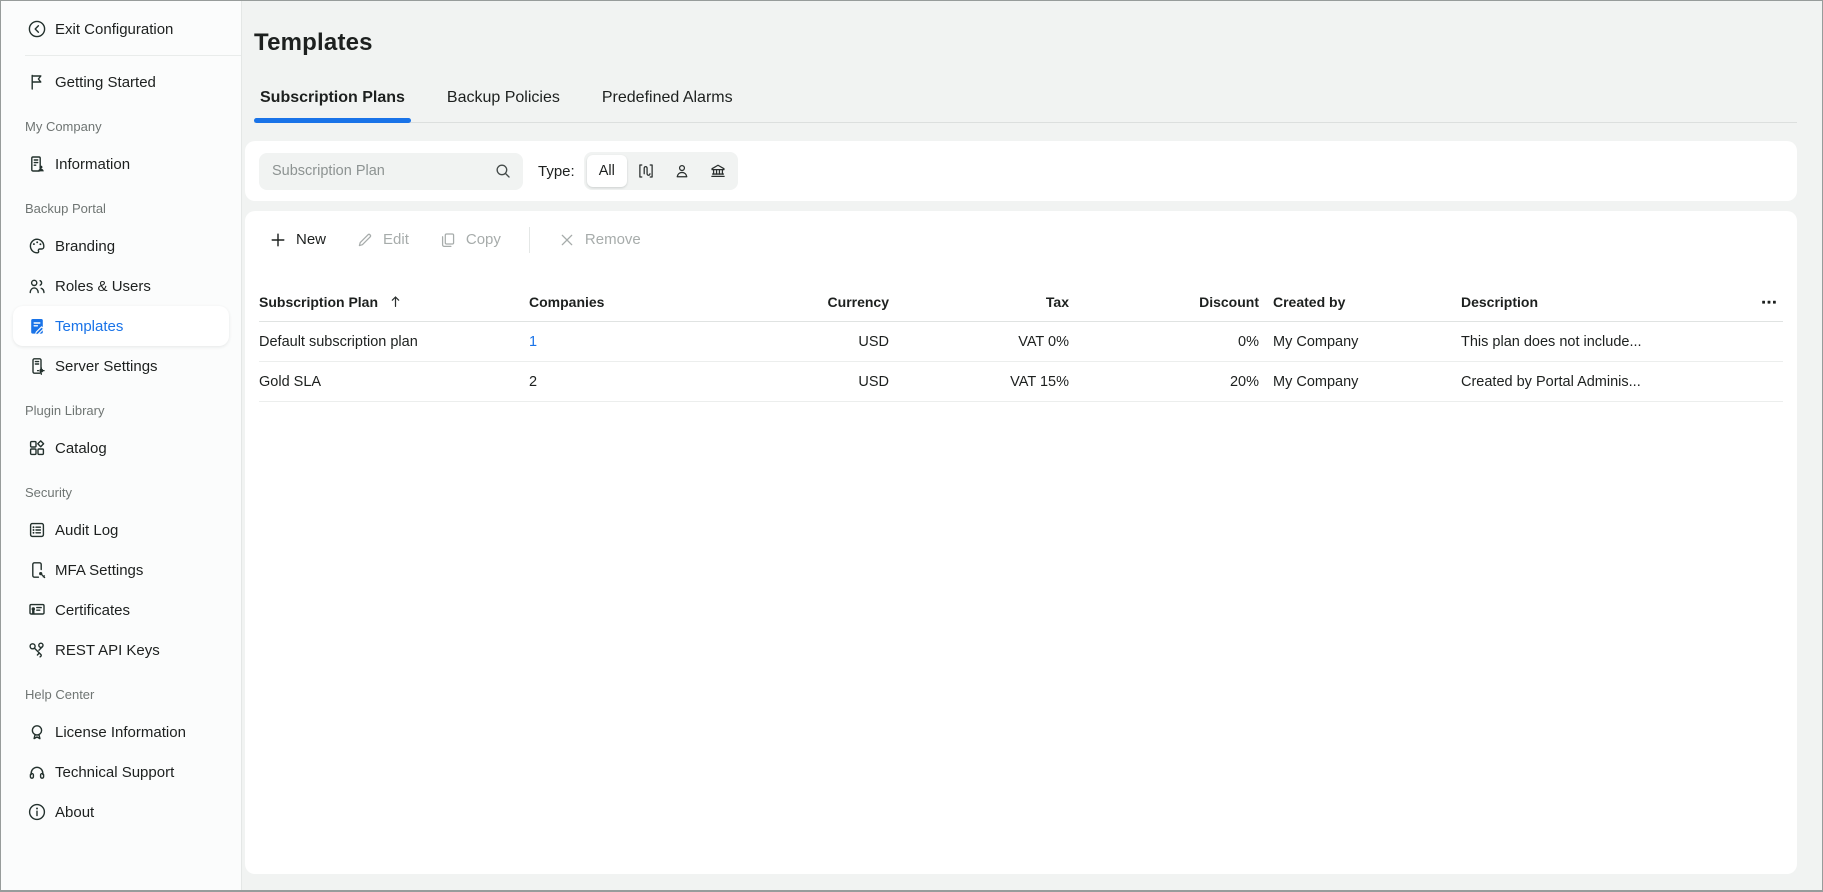 This screenshot has height=892, width=1823. What do you see at coordinates (121, 530) in the screenshot?
I see `sidebar-item-audit-log: Audit Log` at bounding box center [121, 530].